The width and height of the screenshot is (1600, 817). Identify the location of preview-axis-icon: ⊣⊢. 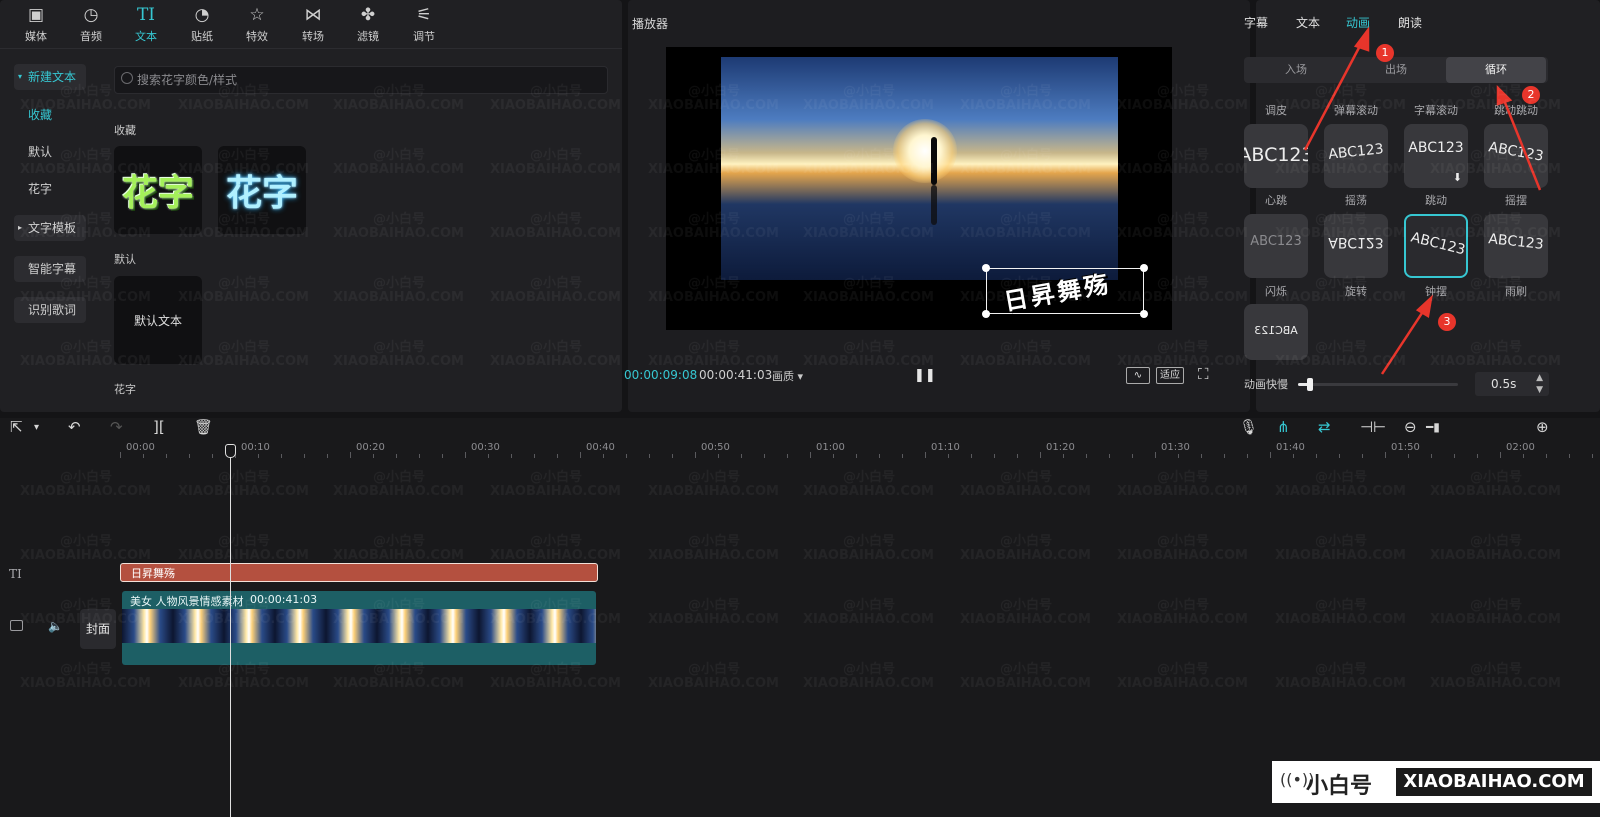
(1373, 427).